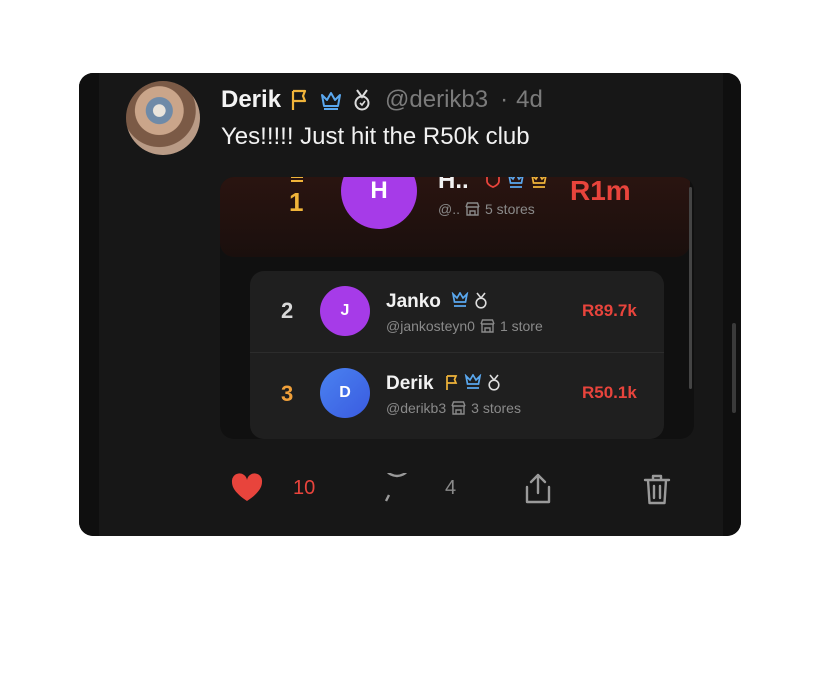 Image resolution: width=820 pixels, height=683 pixels. I want to click on derik-stores: 3 stores, so click(496, 408).